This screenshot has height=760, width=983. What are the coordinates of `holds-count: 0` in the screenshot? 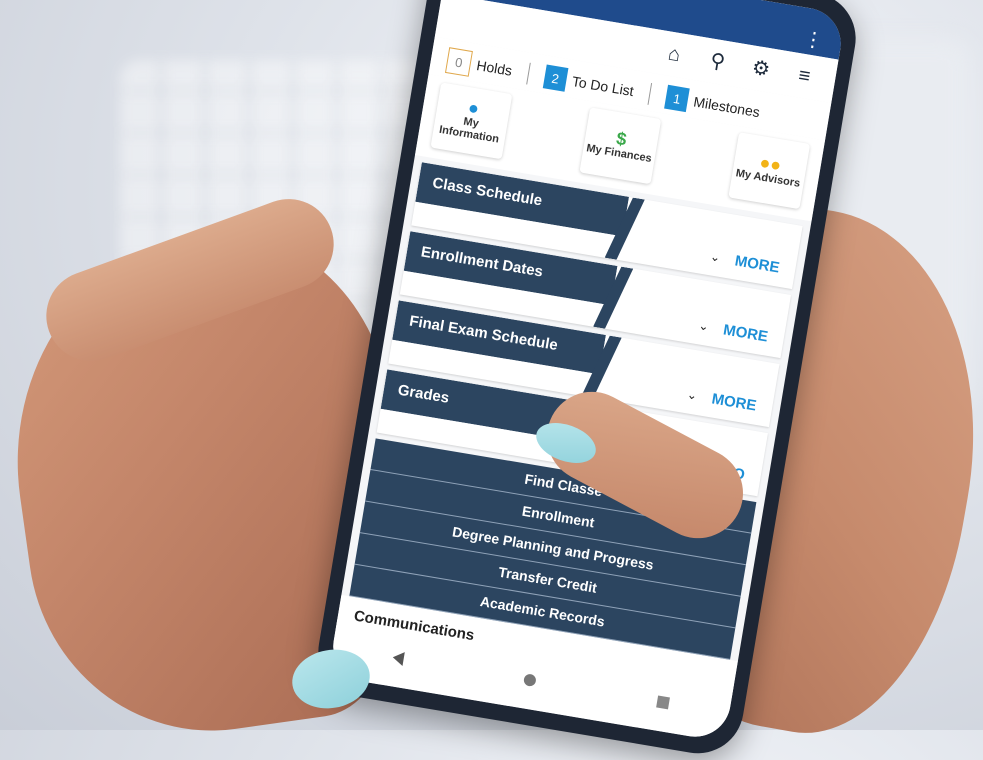 It's located at (458, 62).